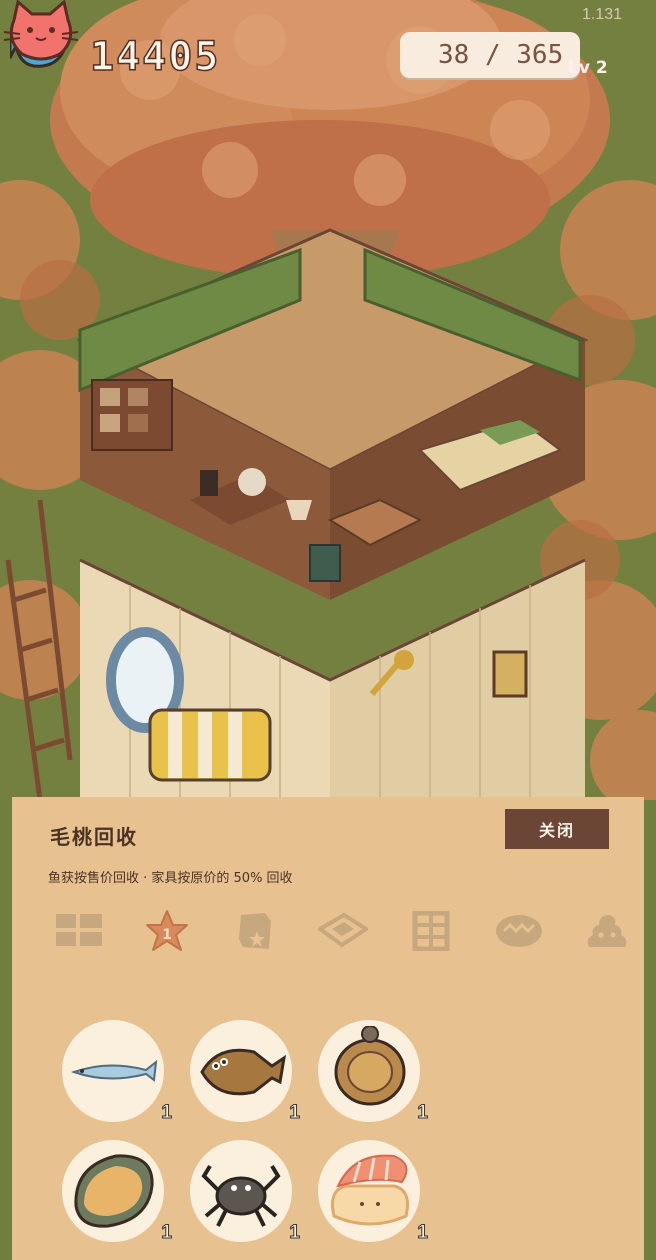 This screenshot has width=656, height=1260. I want to click on cat-level-icon, so click(41, 31).